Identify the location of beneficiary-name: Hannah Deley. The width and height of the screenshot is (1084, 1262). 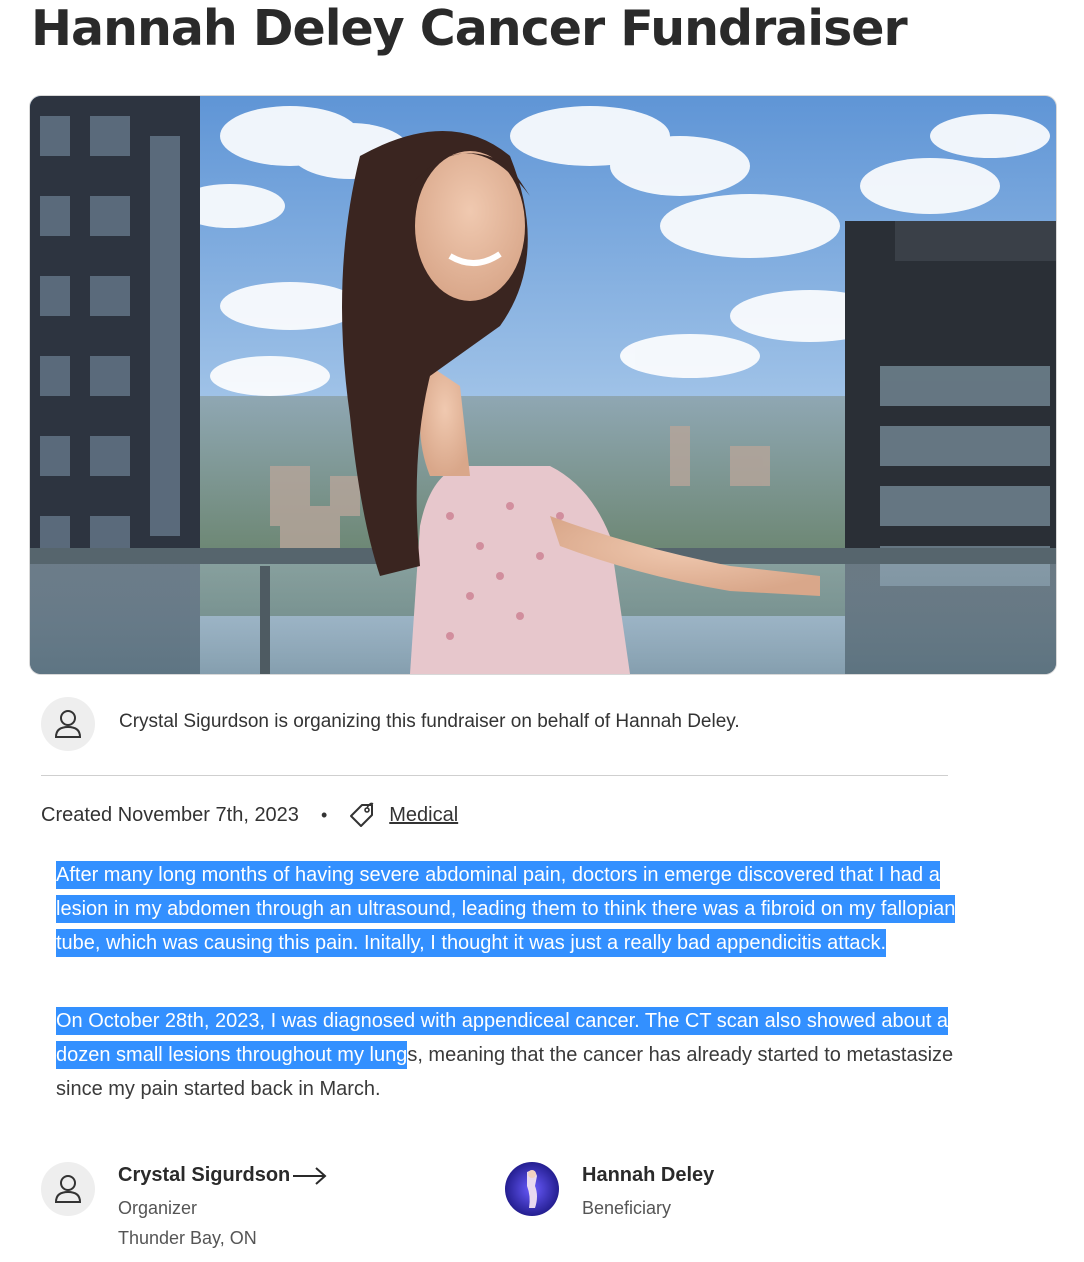
(648, 1175).